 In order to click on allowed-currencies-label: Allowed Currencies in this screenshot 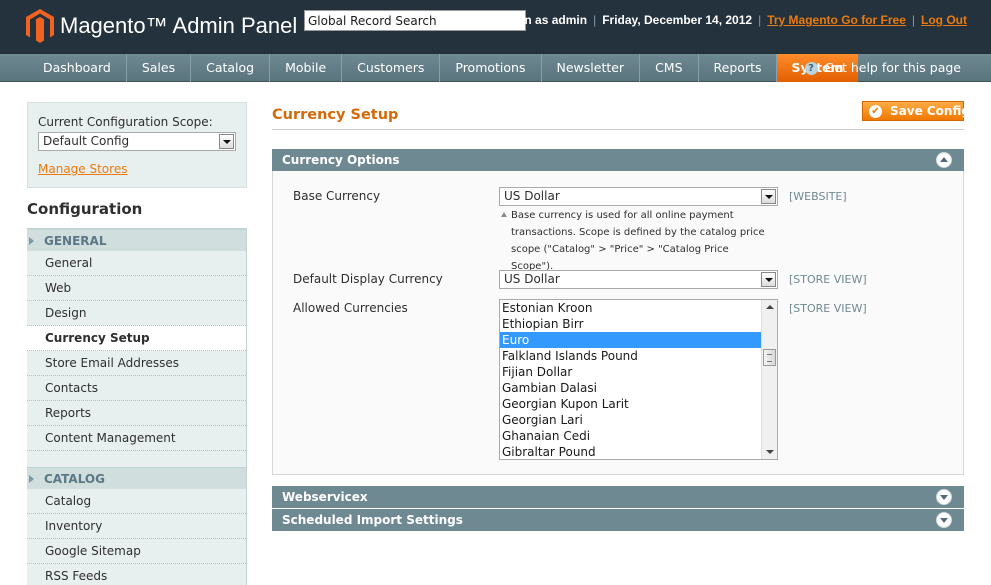, I will do `click(350, 308)`.